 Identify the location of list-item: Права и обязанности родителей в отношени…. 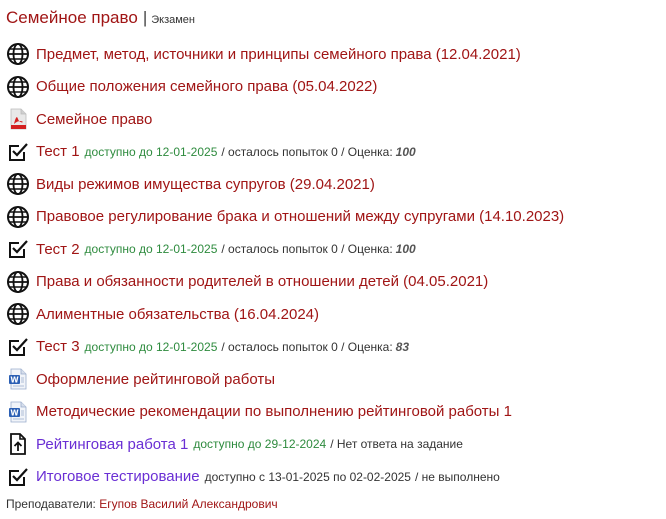
(336, 282).